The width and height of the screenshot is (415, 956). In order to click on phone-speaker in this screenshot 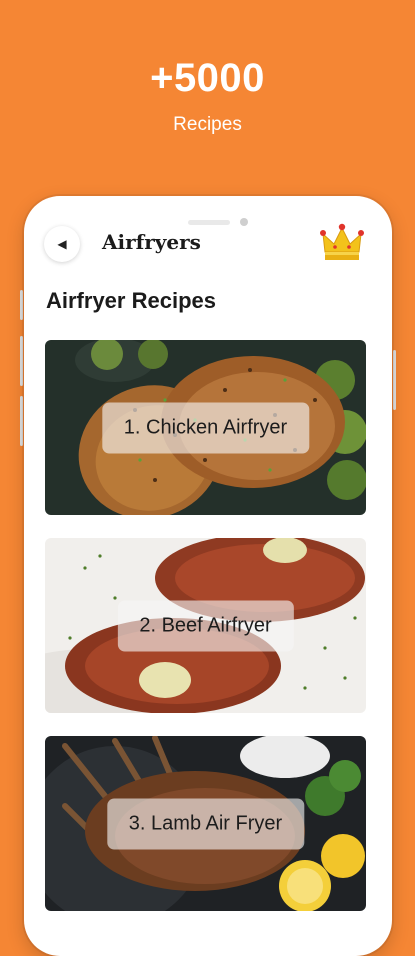, I will do `click(209, 222)`.